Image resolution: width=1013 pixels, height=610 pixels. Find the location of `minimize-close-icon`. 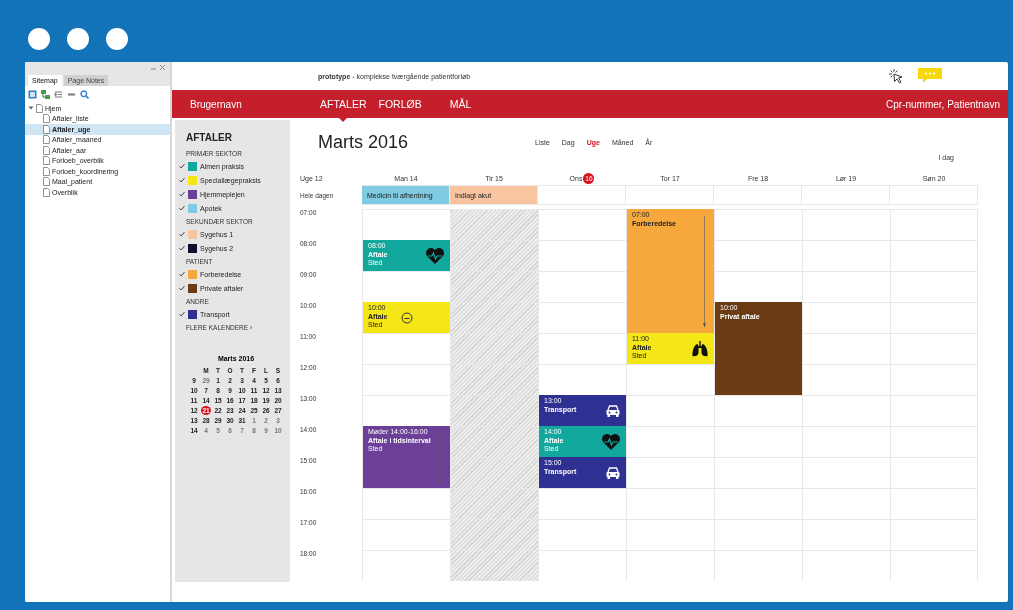

minimize-close-icon is located at coordinates (158, 67).